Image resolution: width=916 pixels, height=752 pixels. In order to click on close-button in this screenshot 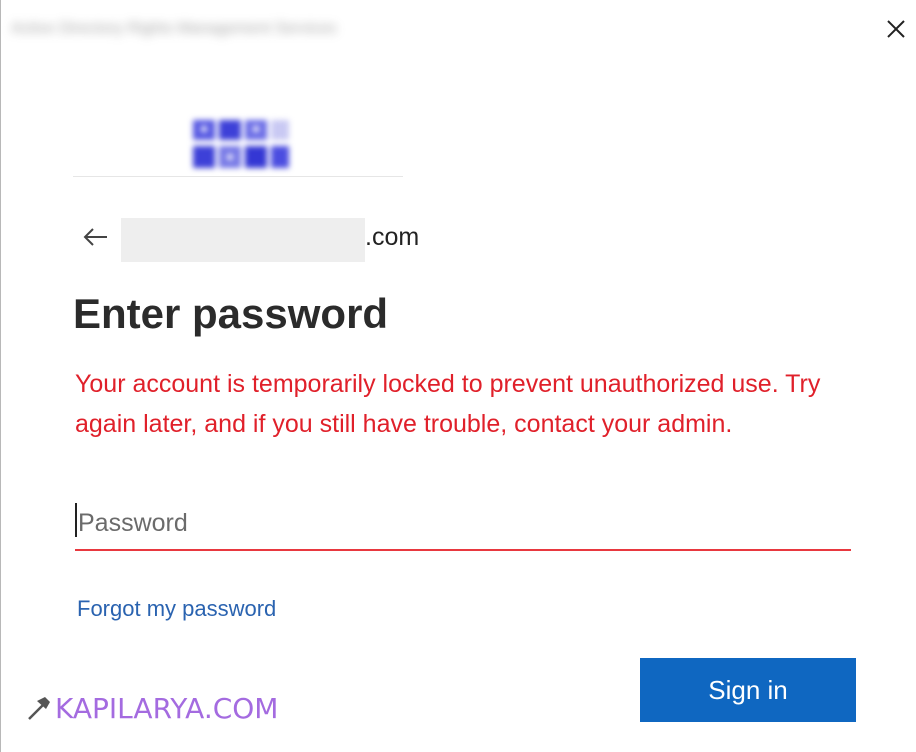, I will do `click(895, 28)`.